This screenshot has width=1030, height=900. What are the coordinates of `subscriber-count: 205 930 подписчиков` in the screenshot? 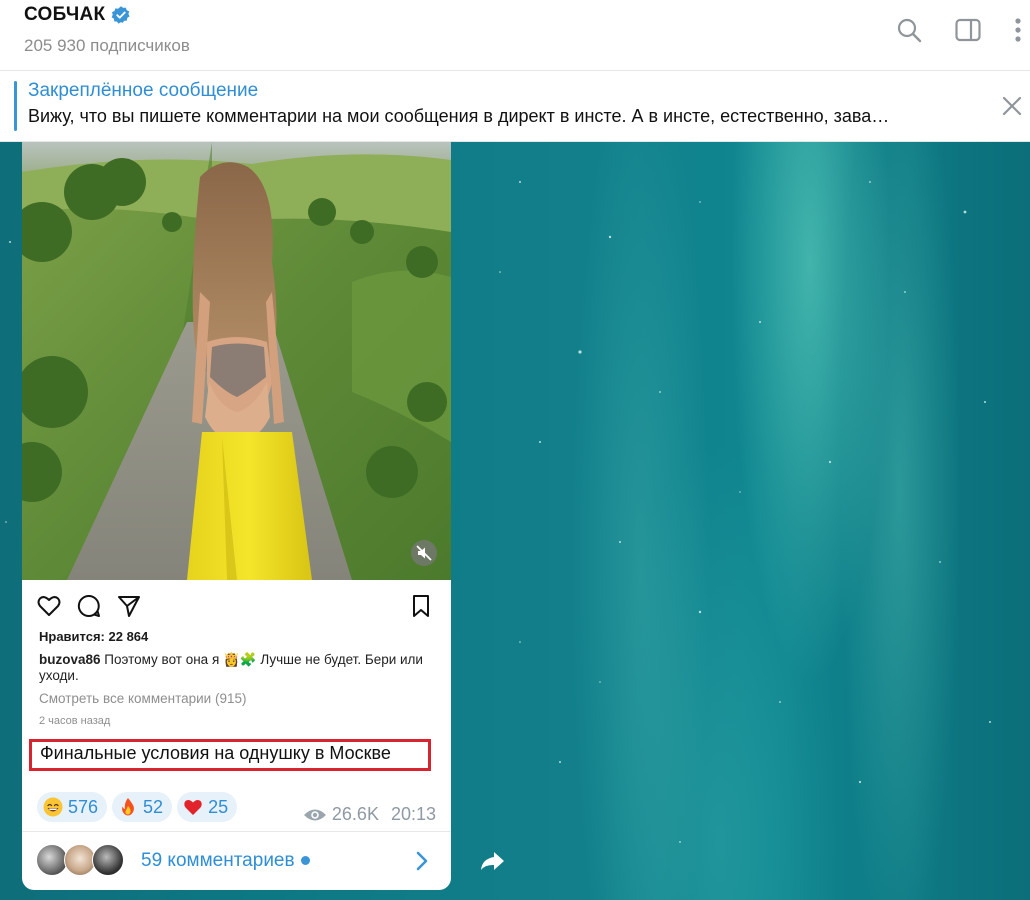 It's located at (107, 45).